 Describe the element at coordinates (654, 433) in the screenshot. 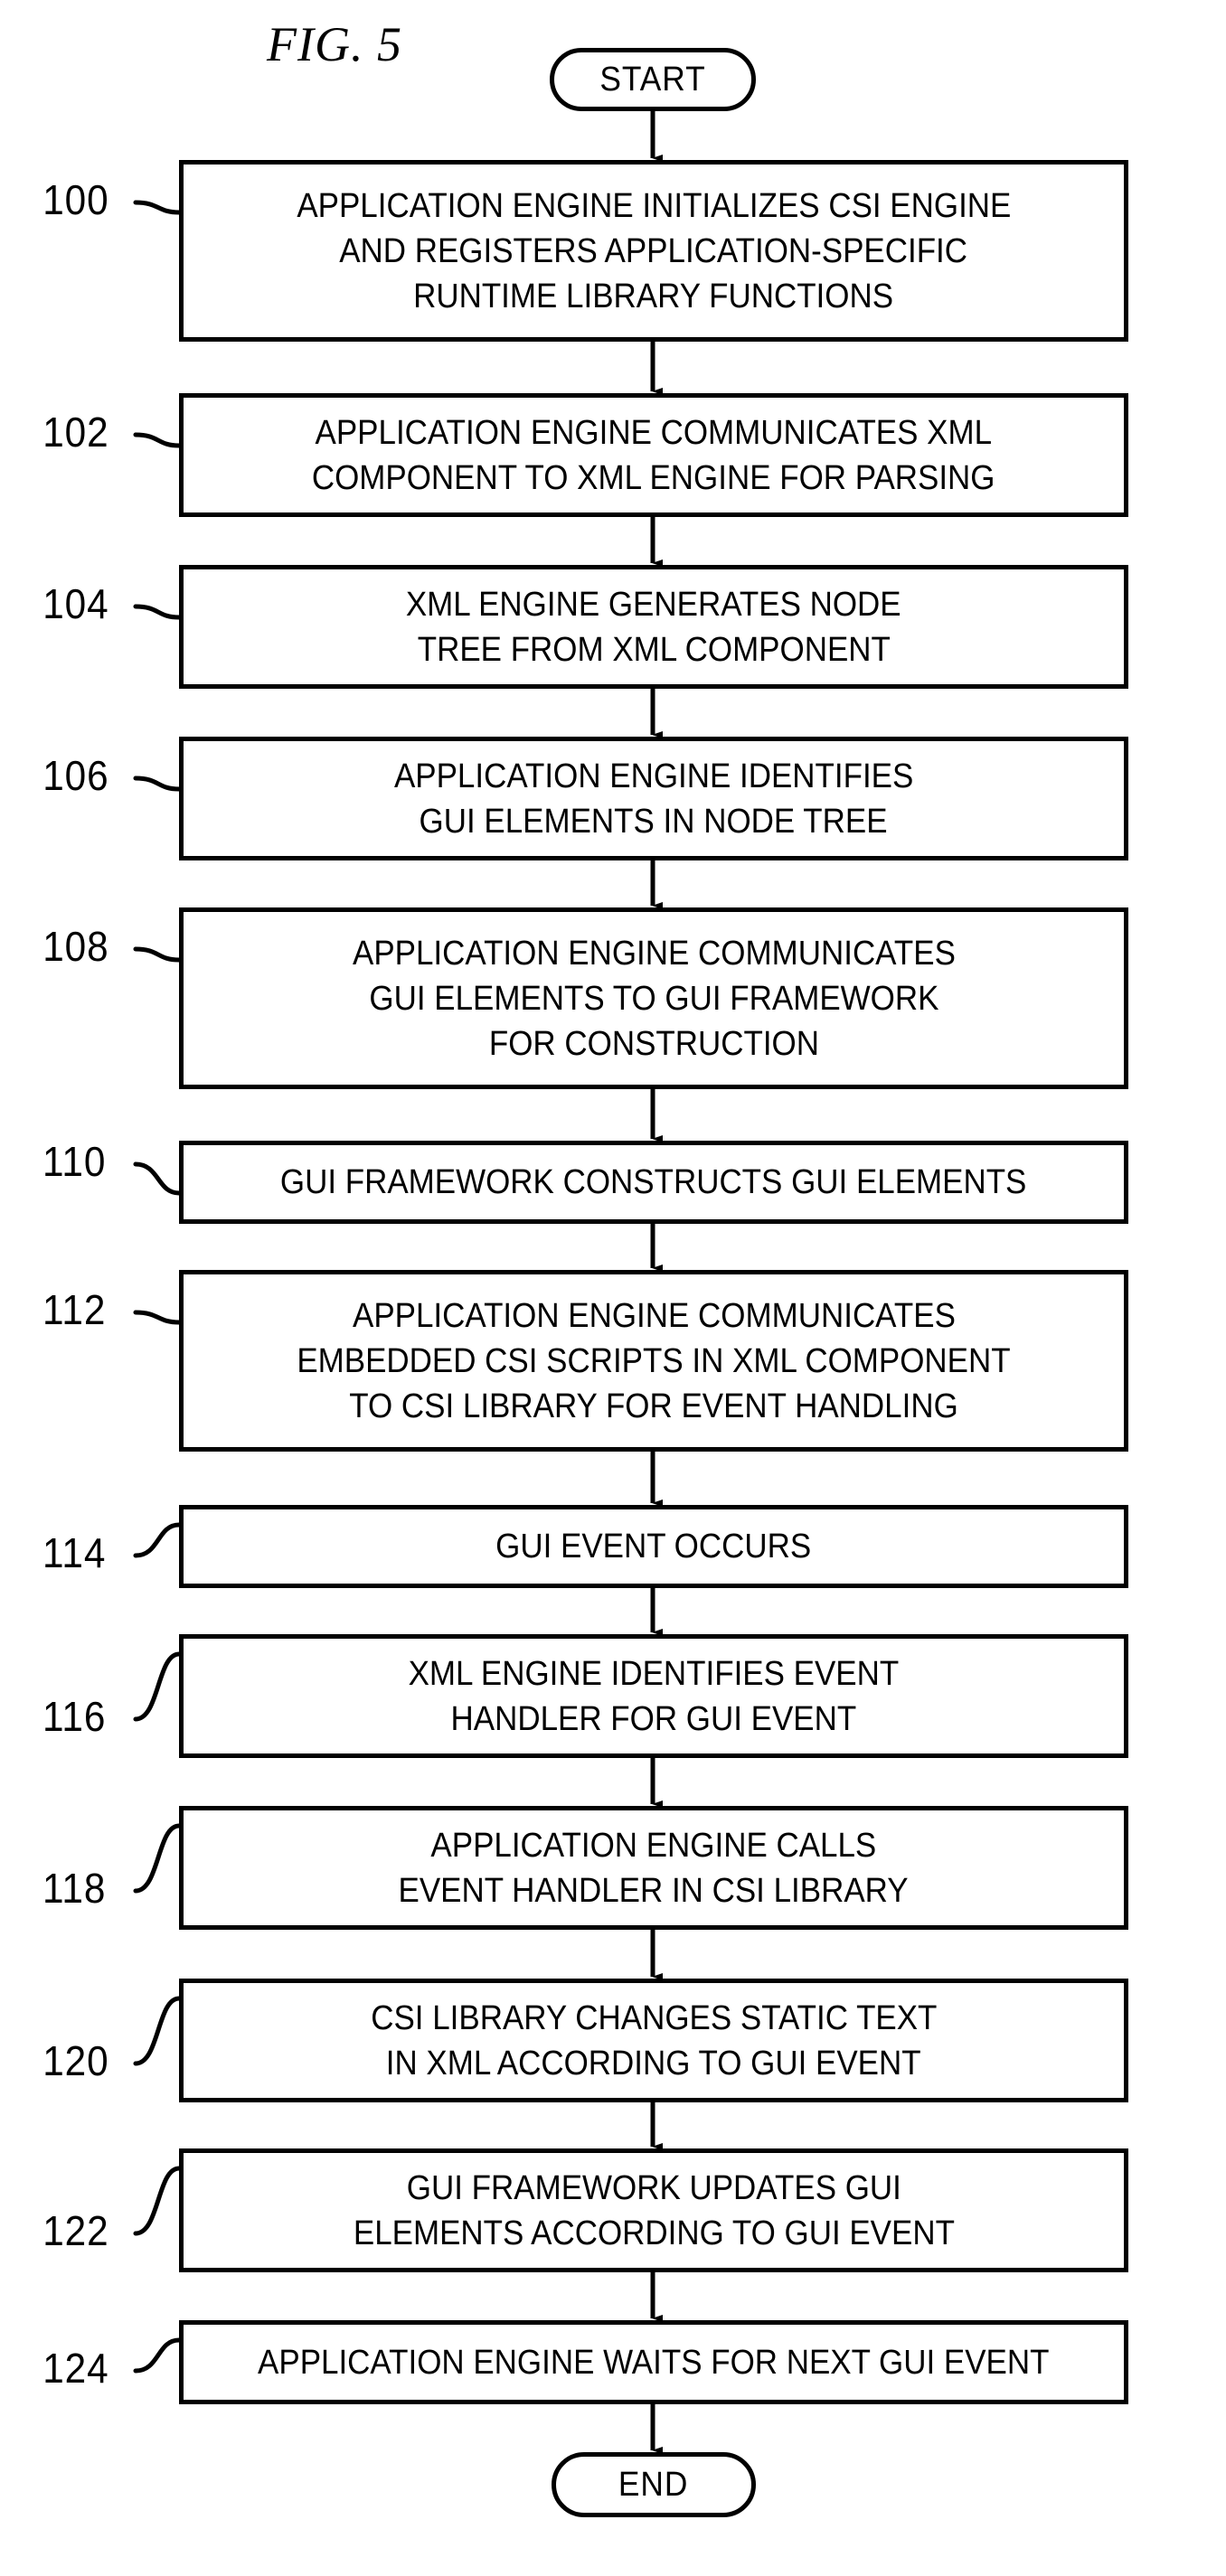

I see `process-box-line: APPLICATION ENGINE COMMUNICATES XML` at that location.